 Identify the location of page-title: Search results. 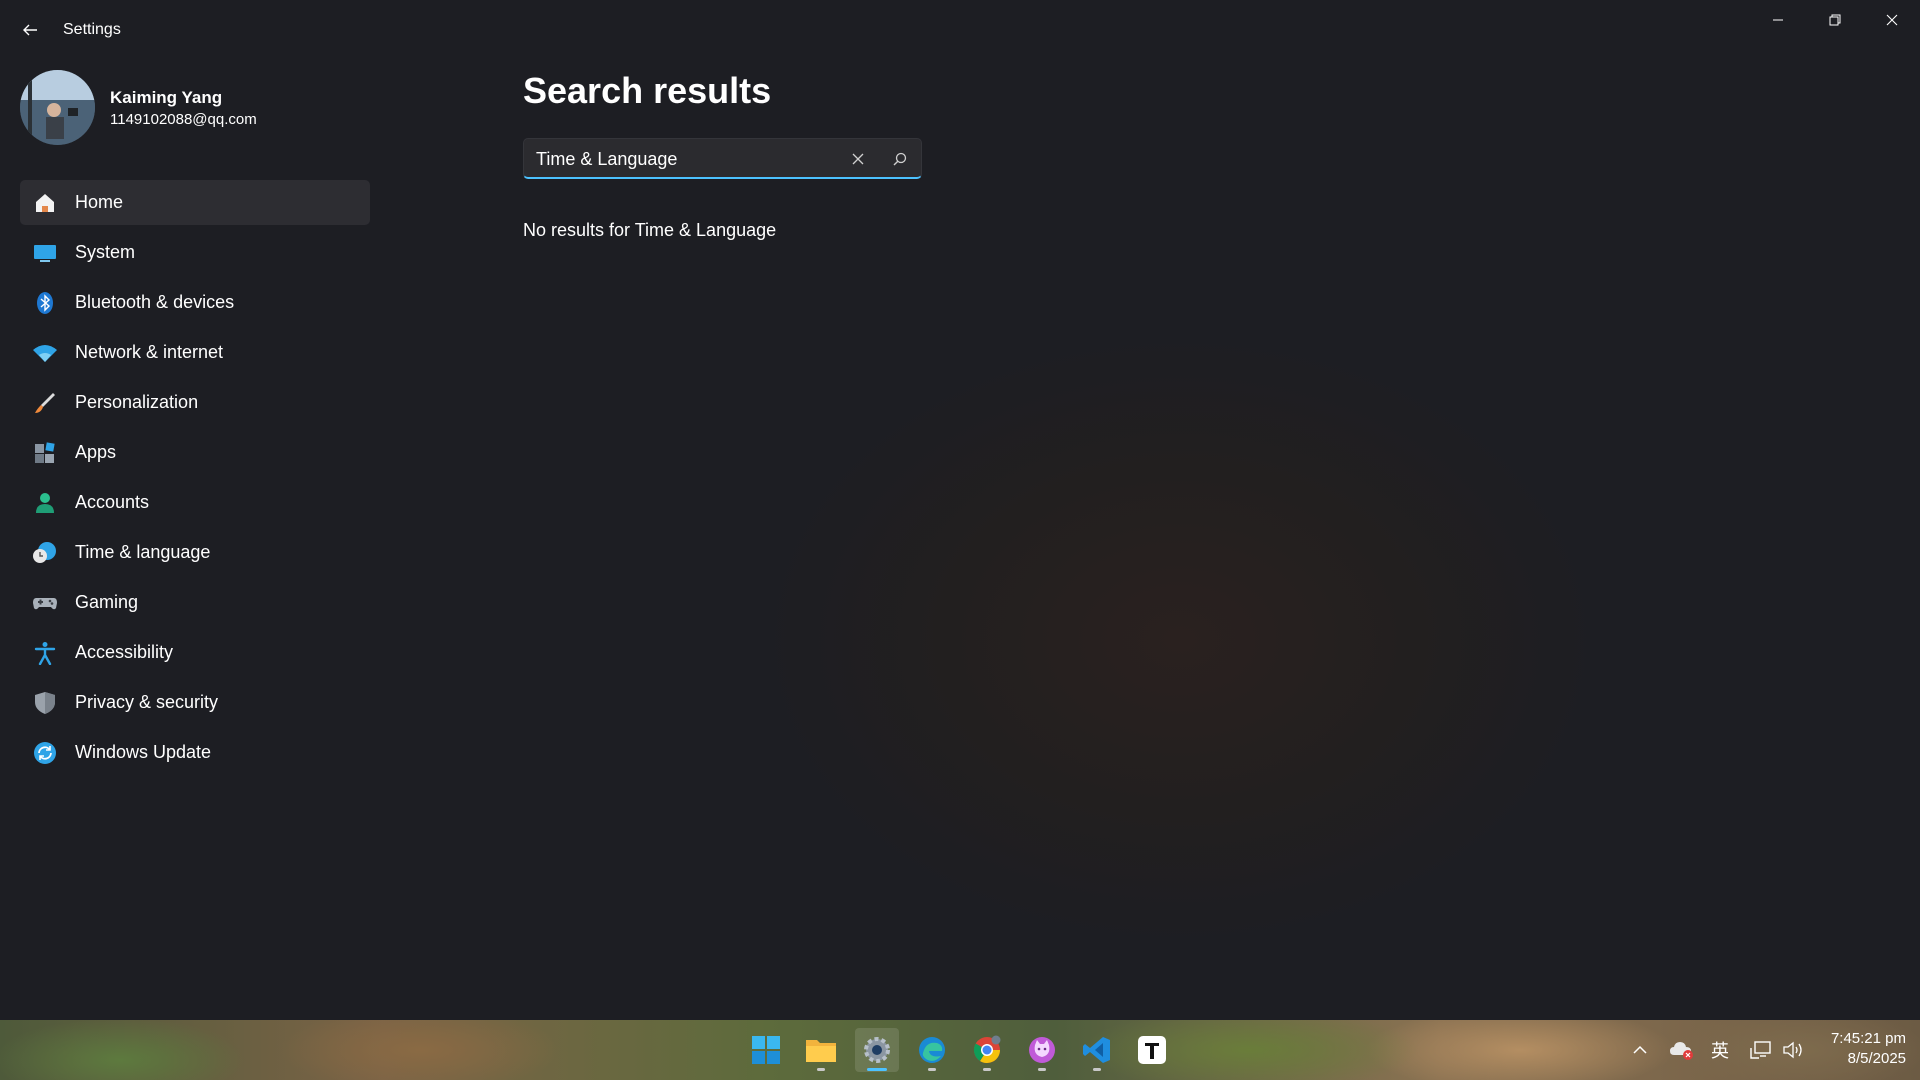
(647, 90).